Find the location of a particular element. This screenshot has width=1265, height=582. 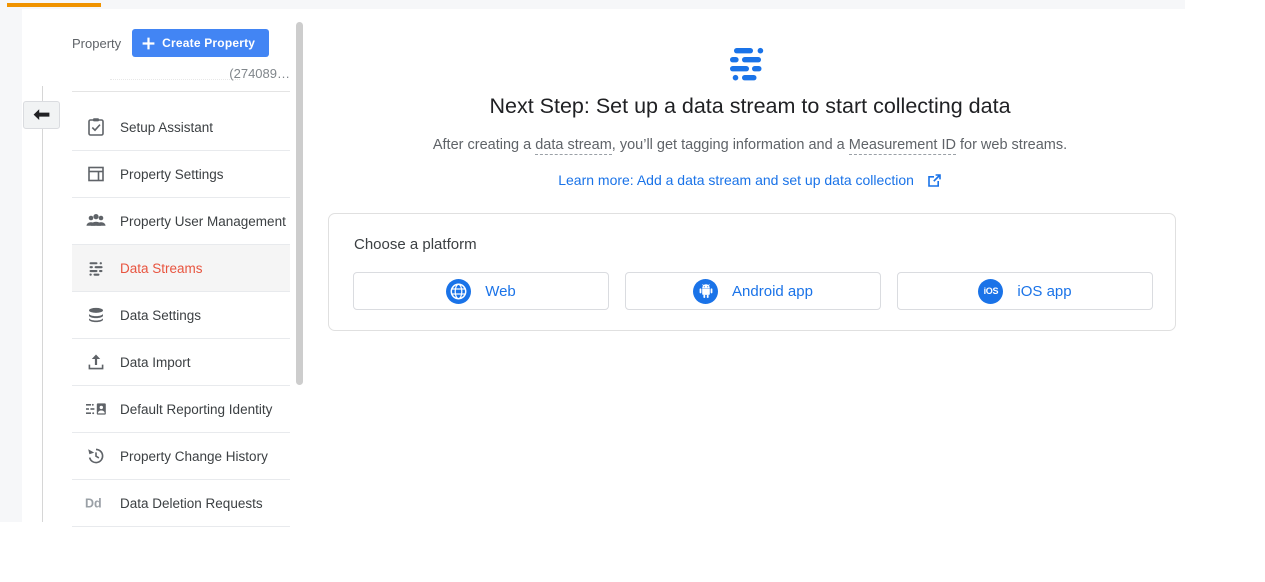

arrow-back-icon is located at coordinates (41, 114).